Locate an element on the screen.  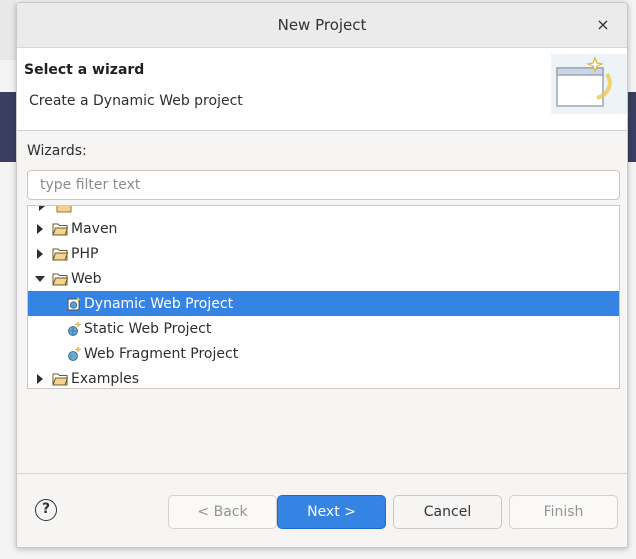
tree-row-examples: Examples is located at coordinates (323, 377).